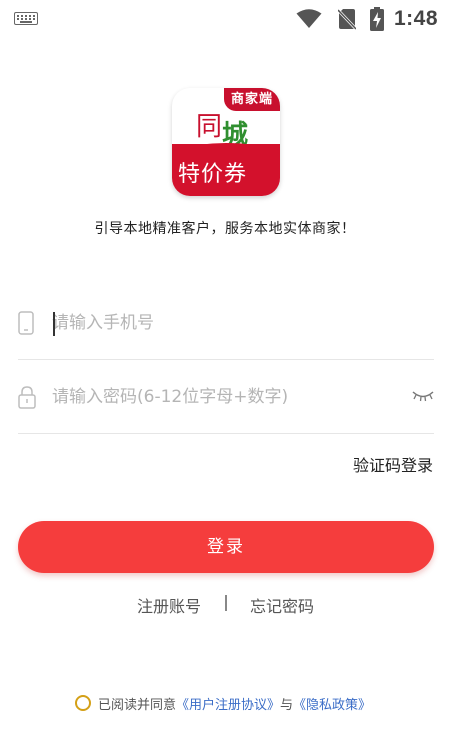 This screenshot has height=749, width=450. Describe the element at coordinates (226, 547) in the screenshot. I see `login-button: 登录` at that location.